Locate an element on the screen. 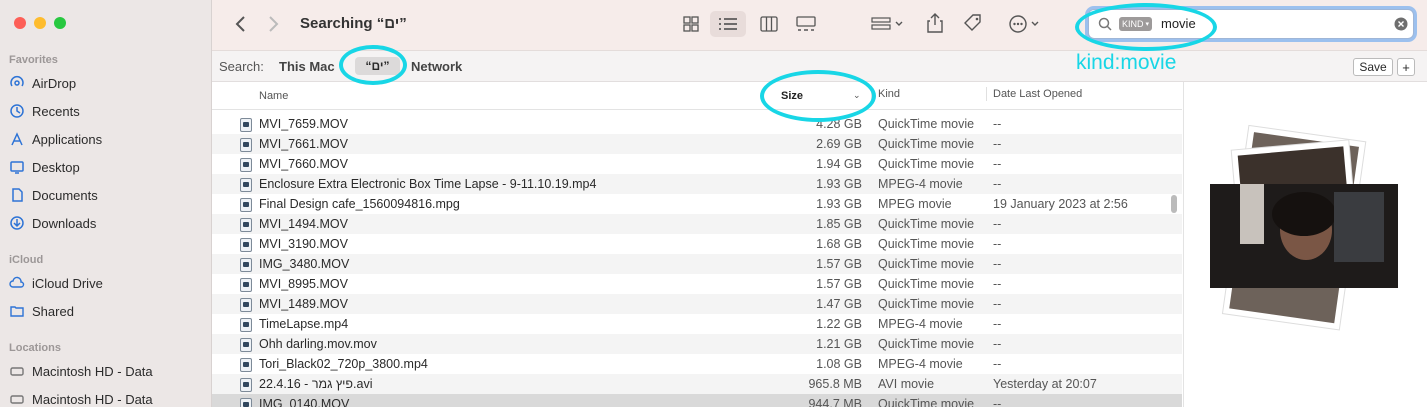 The image size is (1427, 410). applications-icon is located at coordinates (17, 139).